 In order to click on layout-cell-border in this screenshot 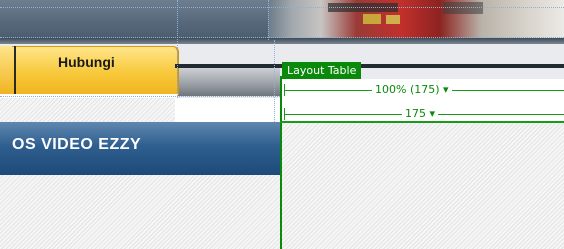, I will do `click(422, 122)`.